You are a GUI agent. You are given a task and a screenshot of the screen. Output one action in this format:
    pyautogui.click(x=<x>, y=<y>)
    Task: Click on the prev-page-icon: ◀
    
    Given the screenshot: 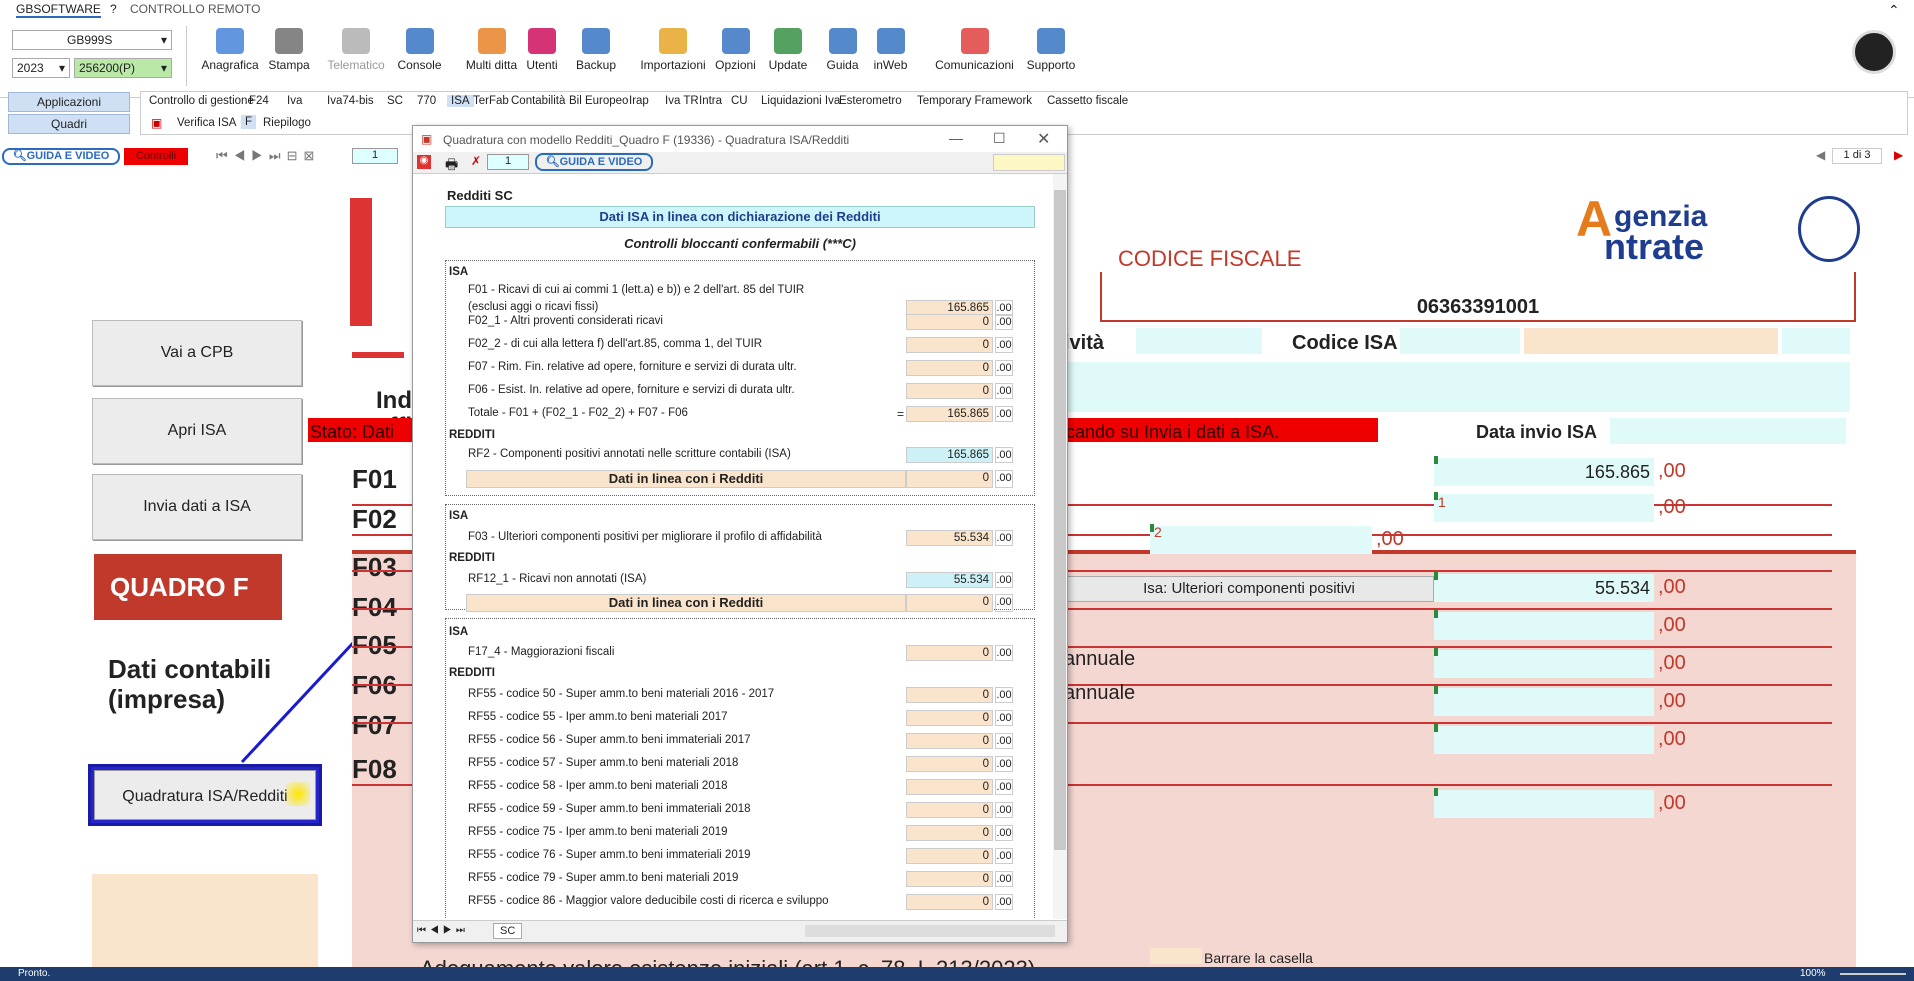 What is the action you would take?
    pyautogui.click(x=1820, y=155)
    